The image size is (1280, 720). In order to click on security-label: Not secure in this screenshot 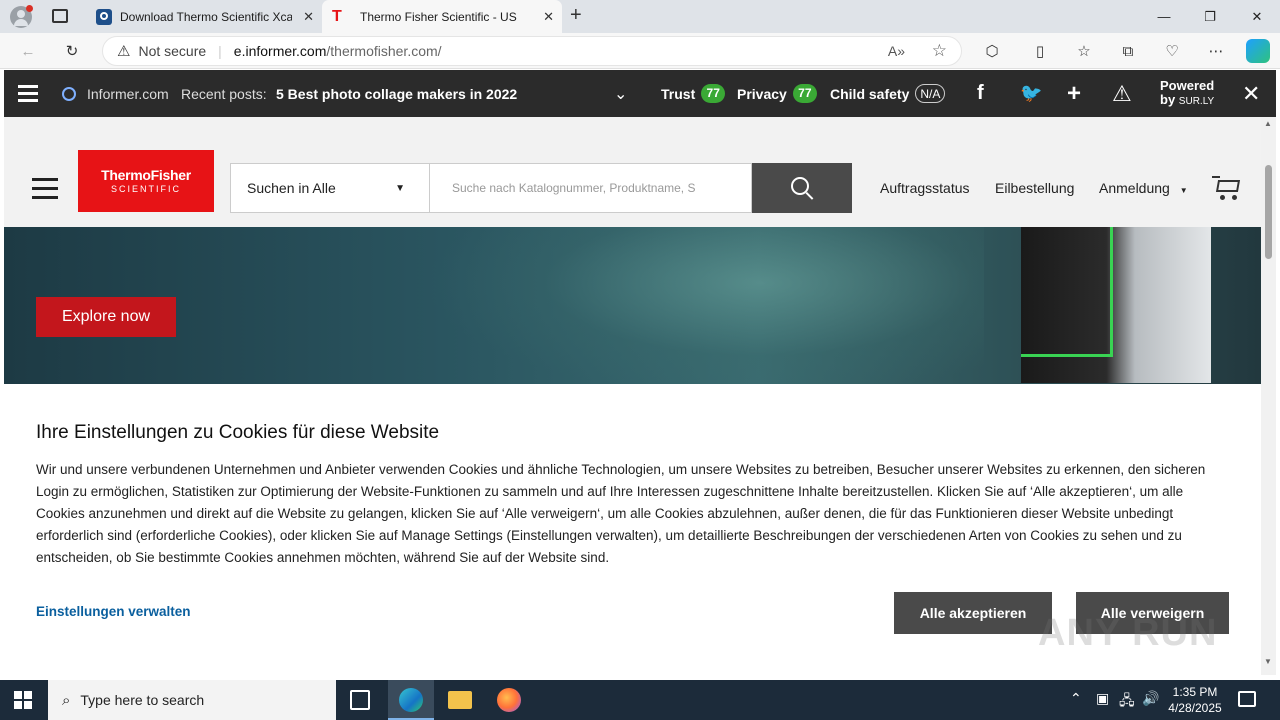, I will do `click(172, 51)`.